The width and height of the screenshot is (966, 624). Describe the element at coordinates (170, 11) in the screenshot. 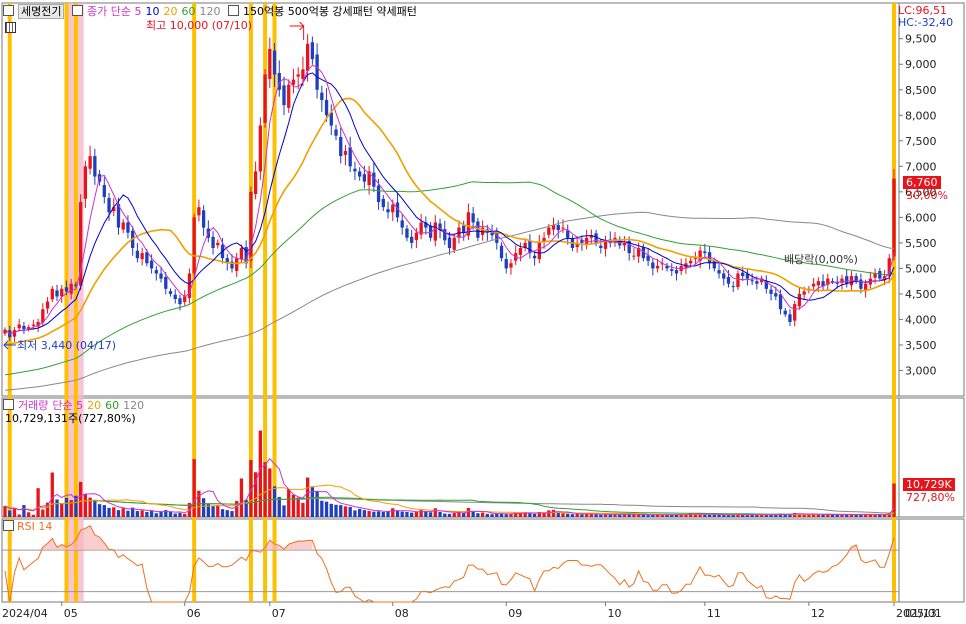

I see `legend-ma20: 20` at that location.